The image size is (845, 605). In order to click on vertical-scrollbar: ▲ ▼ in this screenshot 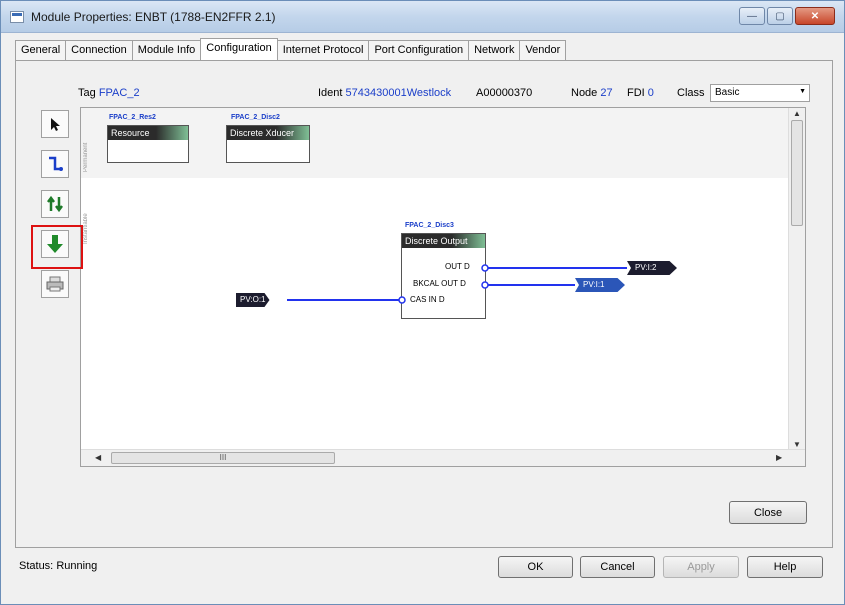, I will do `click(796, 279)`.